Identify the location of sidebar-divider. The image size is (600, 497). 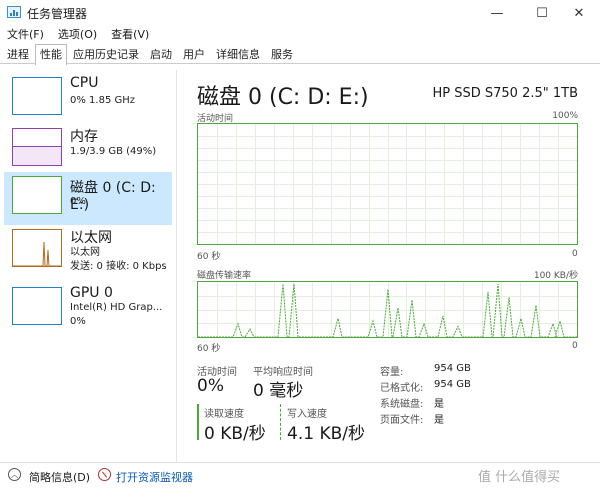
(176, 266).